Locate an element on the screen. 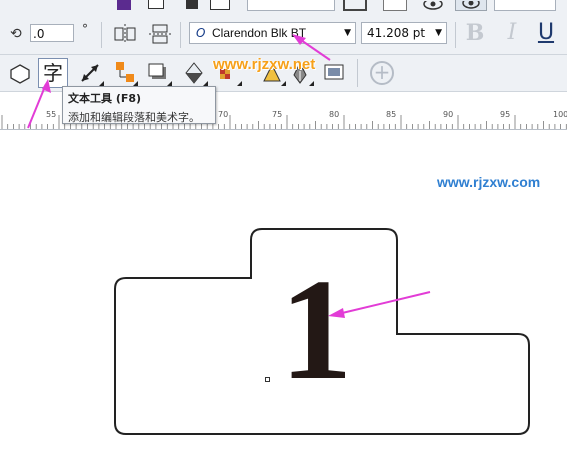 The width and height of the screenshot is (567, 471). arrow-to-text-tool is located at coordinates (39, 104).